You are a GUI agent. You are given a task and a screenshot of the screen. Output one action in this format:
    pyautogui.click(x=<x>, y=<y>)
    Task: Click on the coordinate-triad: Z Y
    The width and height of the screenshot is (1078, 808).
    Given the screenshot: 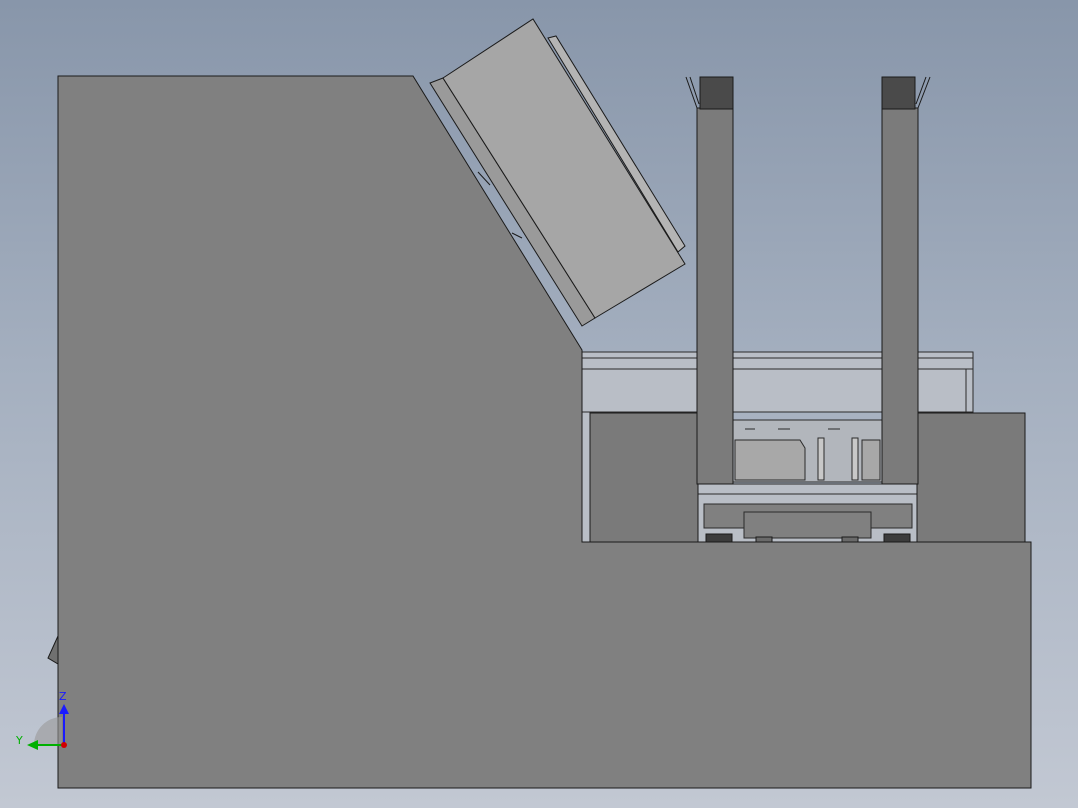 What is the action you would take?
    pyautogui.click(x=42, y=720)
    